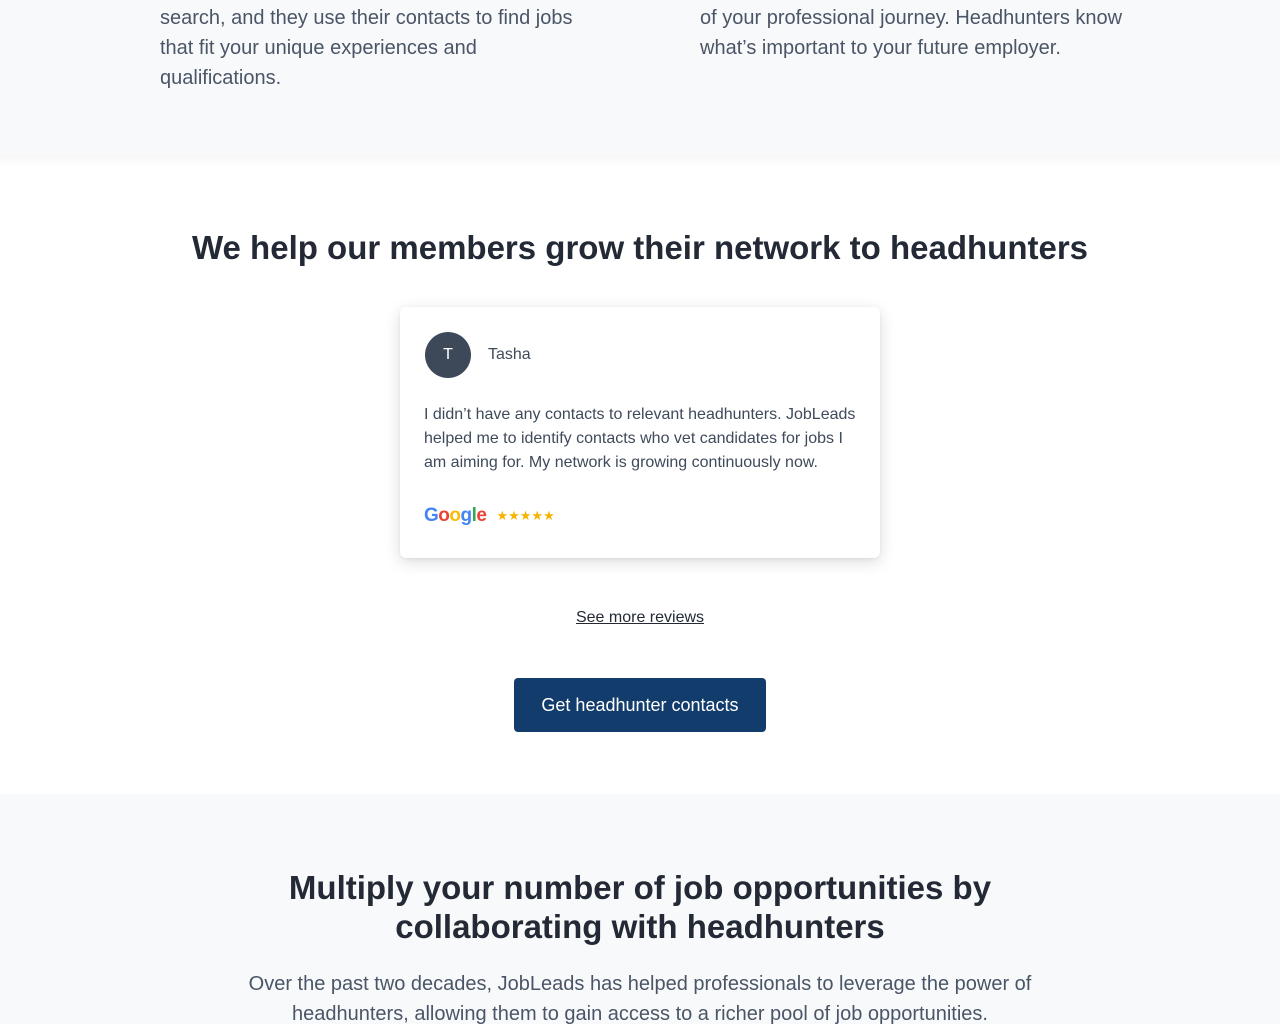 This screenshot has width=1280, height=1024. I want to click on avatar: T, so click(448, 355).